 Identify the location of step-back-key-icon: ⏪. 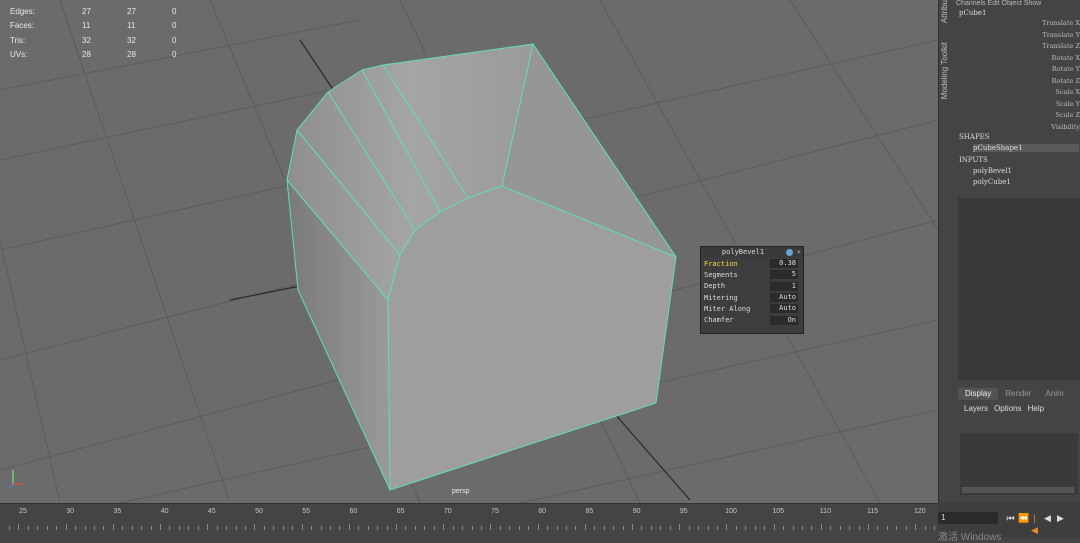
(1023, 518).